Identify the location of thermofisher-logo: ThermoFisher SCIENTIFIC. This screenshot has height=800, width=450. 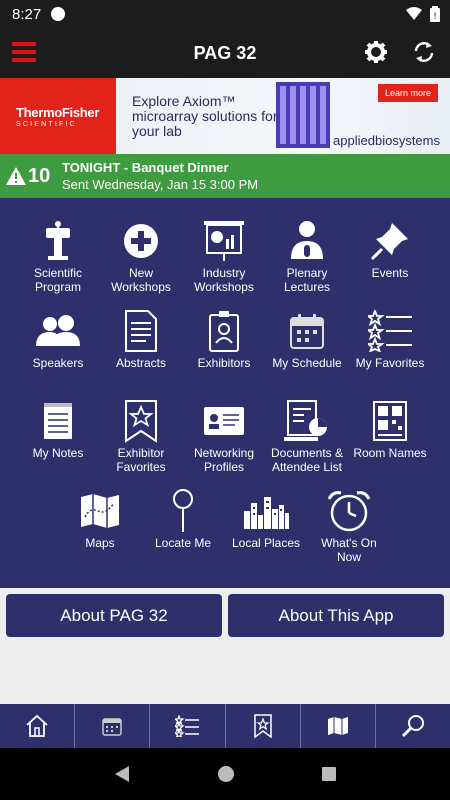
(58, 116).